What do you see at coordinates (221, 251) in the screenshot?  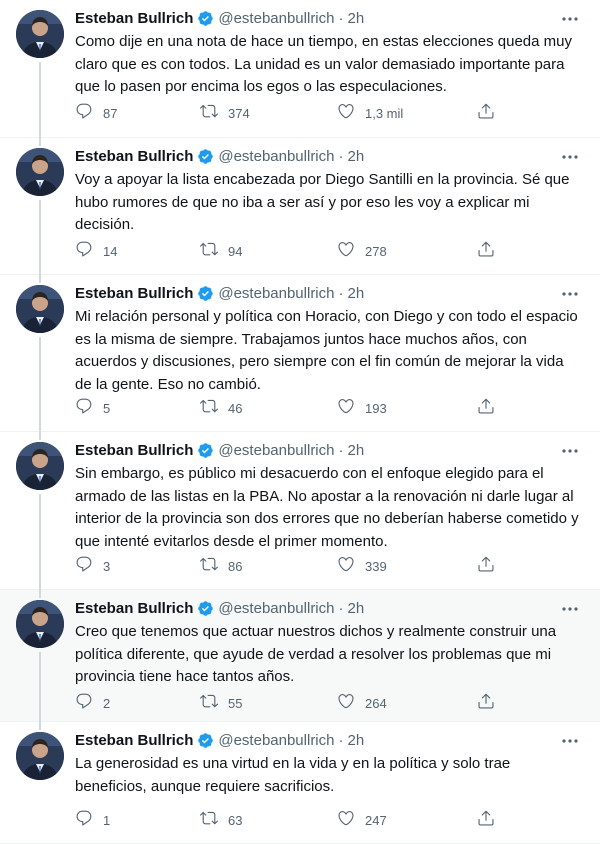 I see `retweet-button: 94` at bounding box center [221, 251].